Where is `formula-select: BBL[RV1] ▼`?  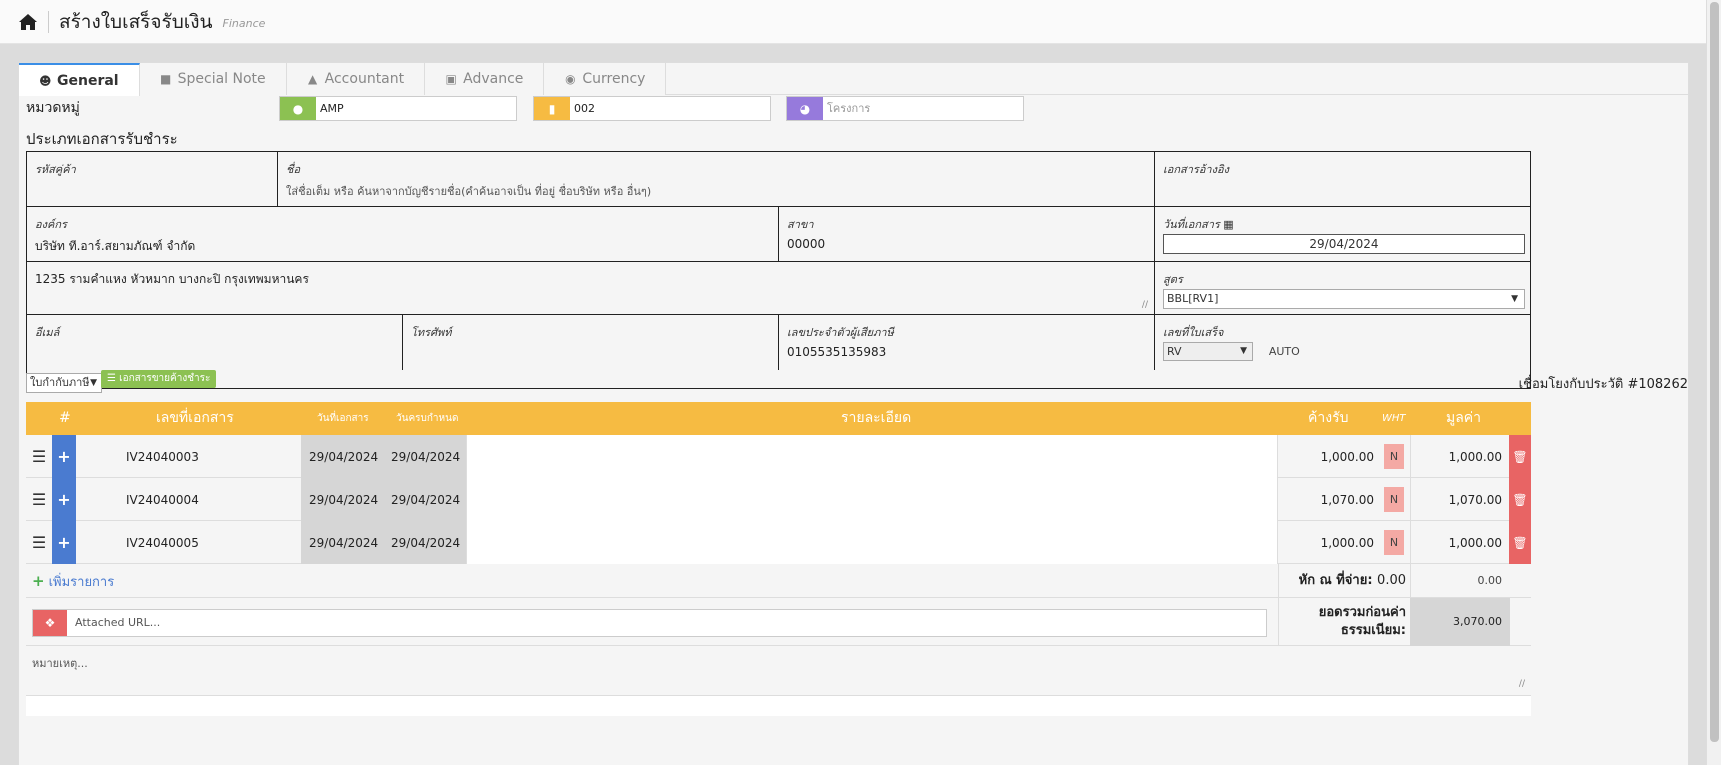
formula-select: BBL[RV1] ▼ is located at coordinates (1344, 299).